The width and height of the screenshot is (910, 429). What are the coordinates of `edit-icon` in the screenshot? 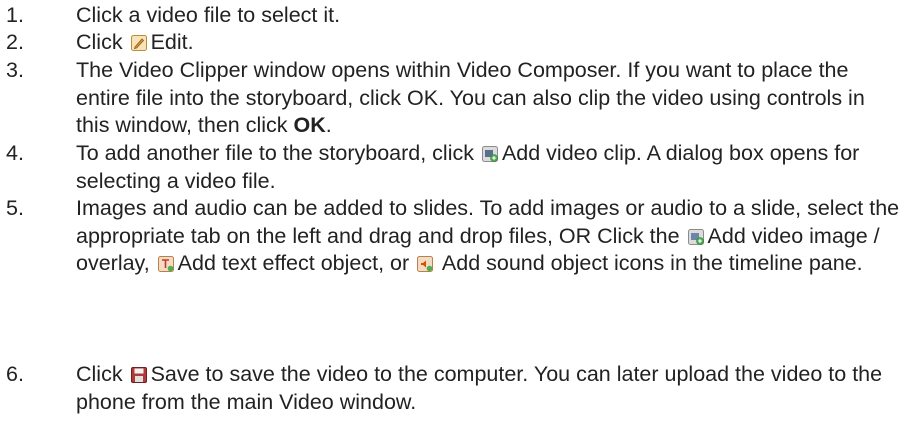 It's located at (139, 43).